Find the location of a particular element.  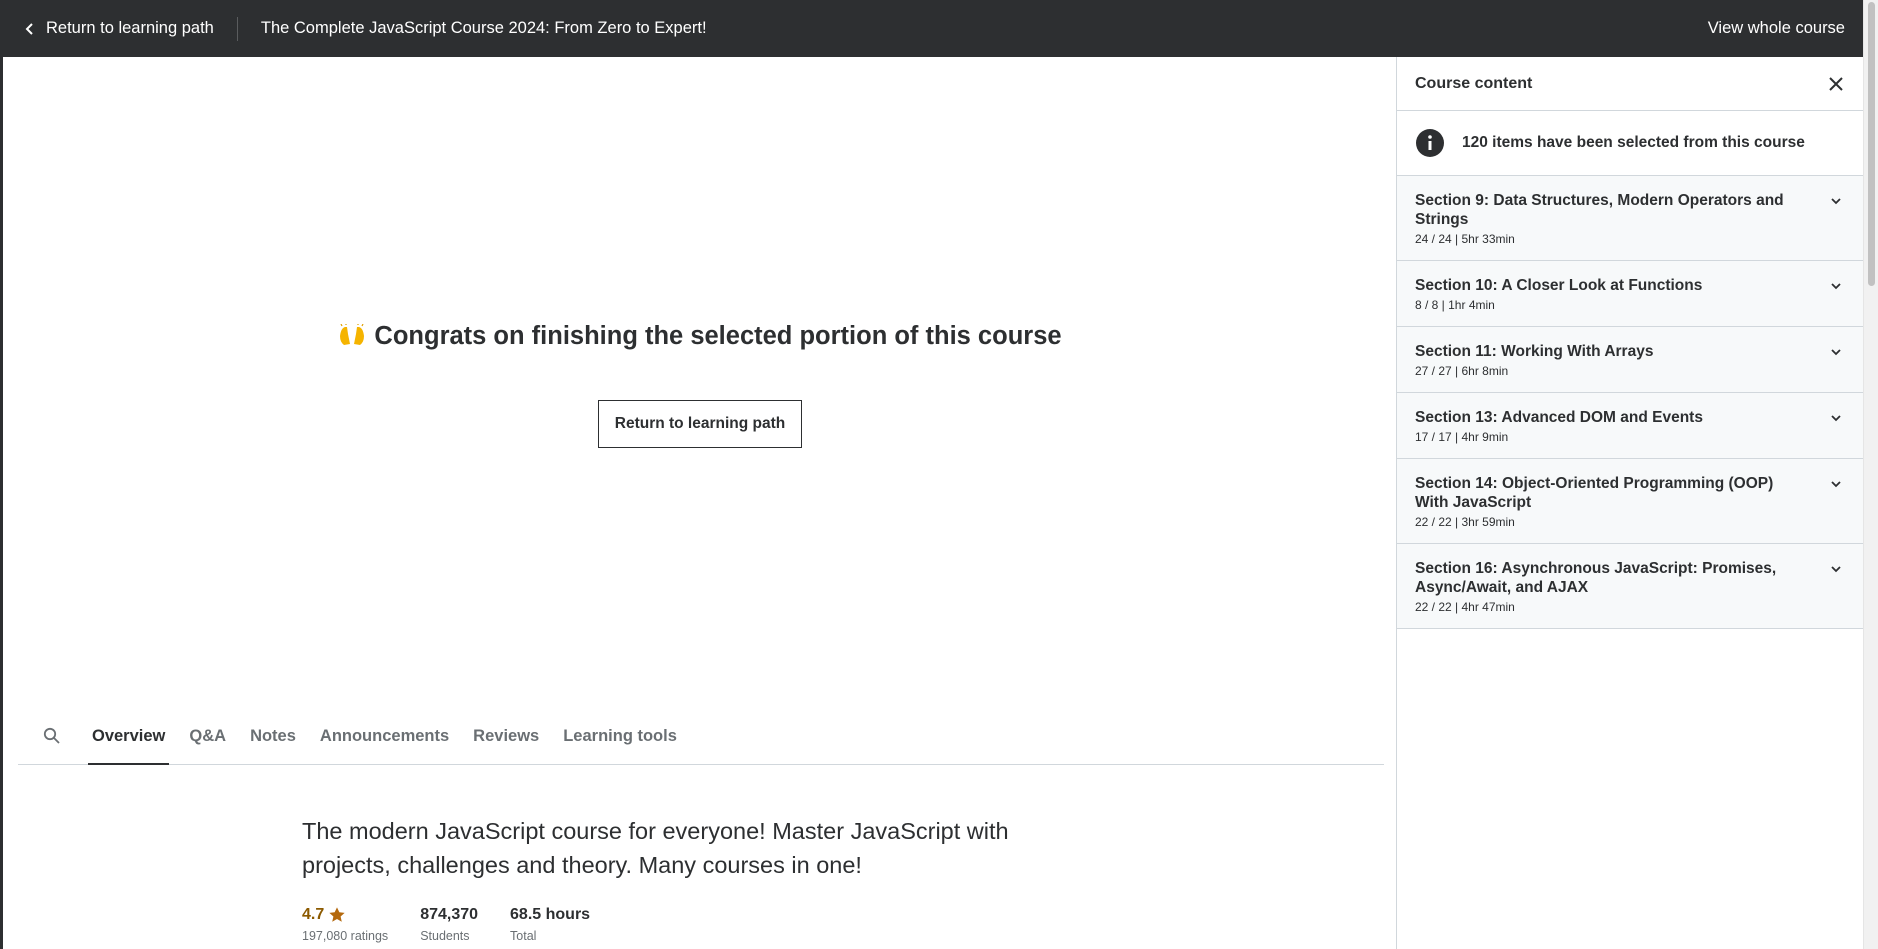

star-icon is located at coordinates (337, 914).